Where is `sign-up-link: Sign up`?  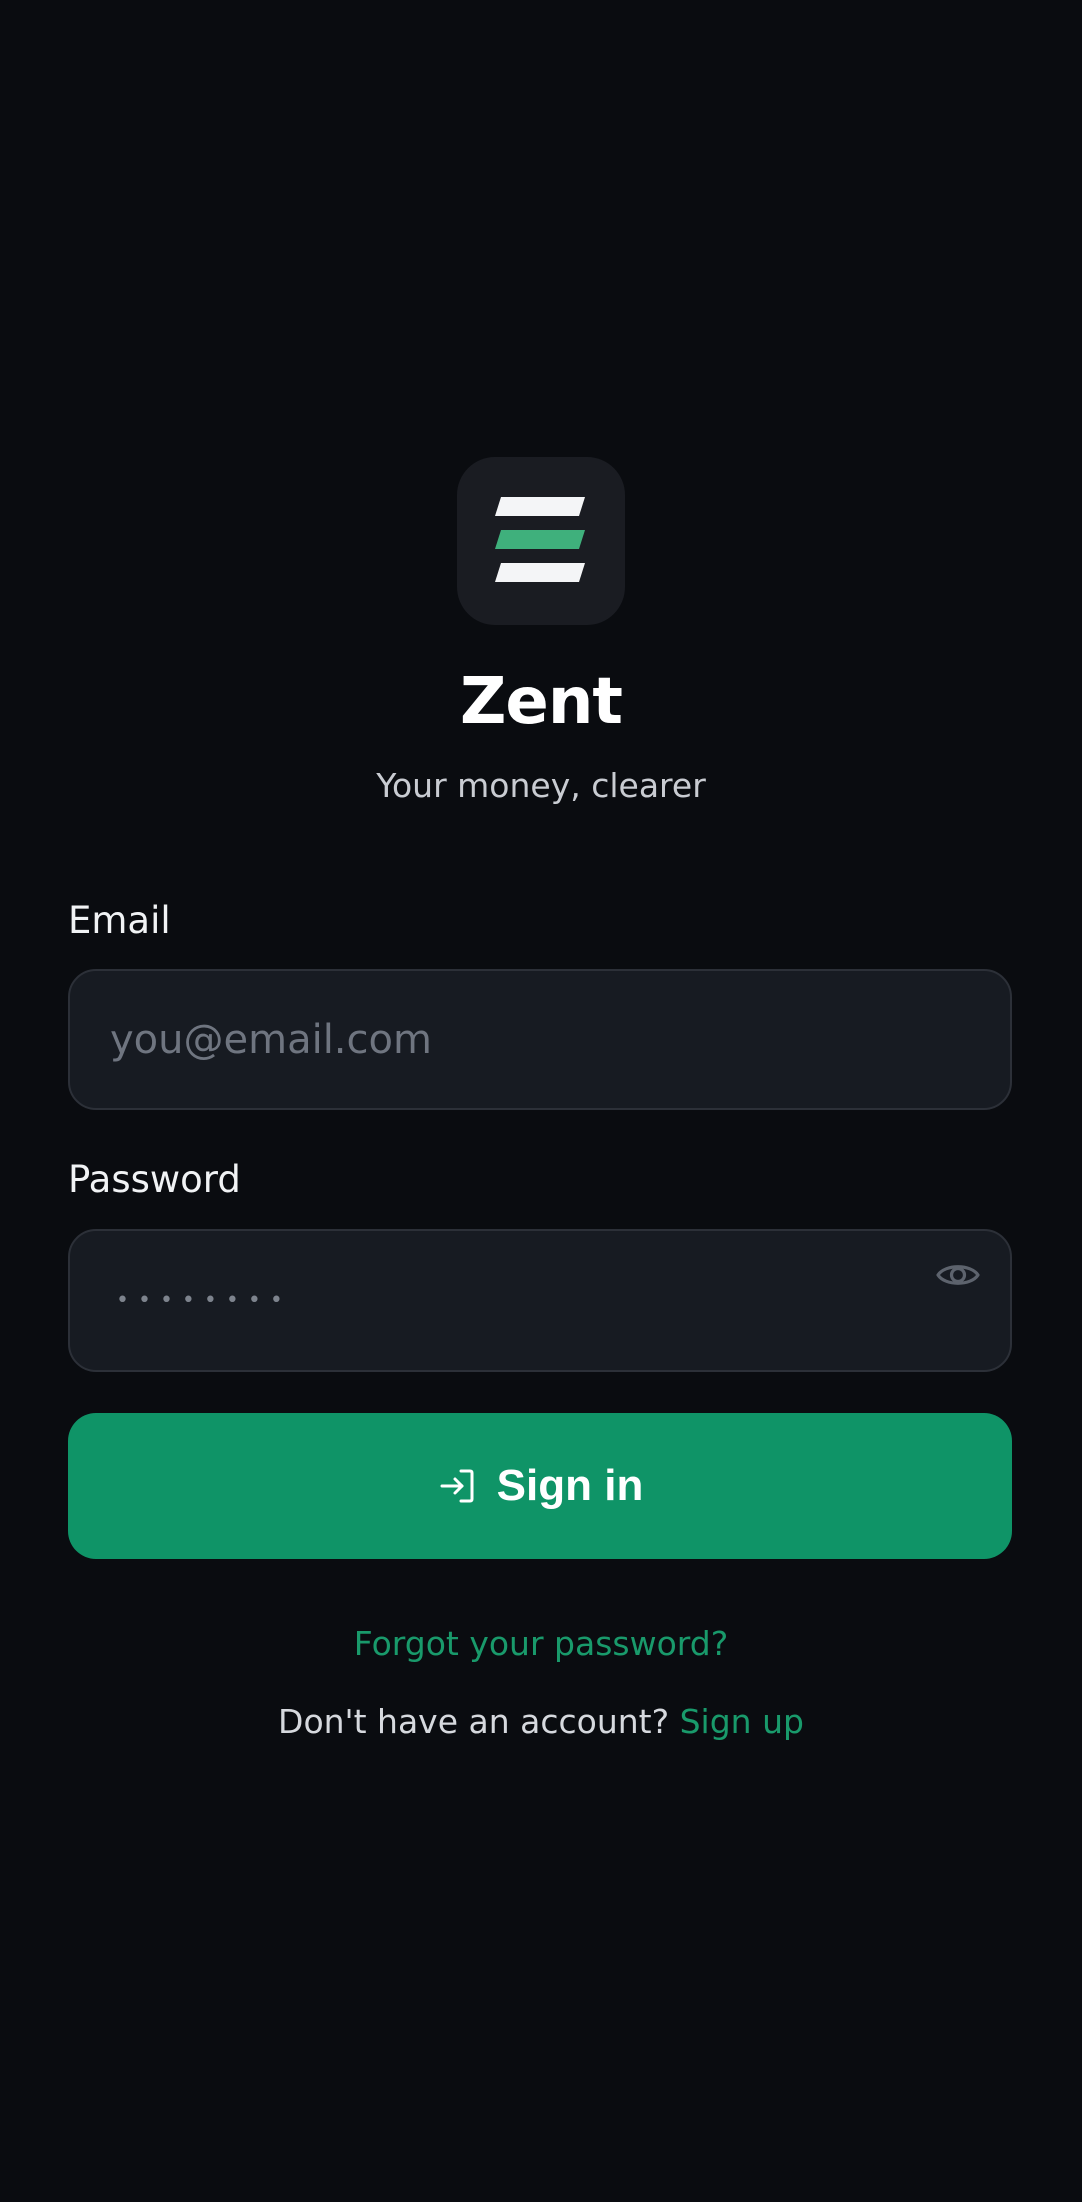
sign-up-link: Sign up is located at coordinates (742, 1721).